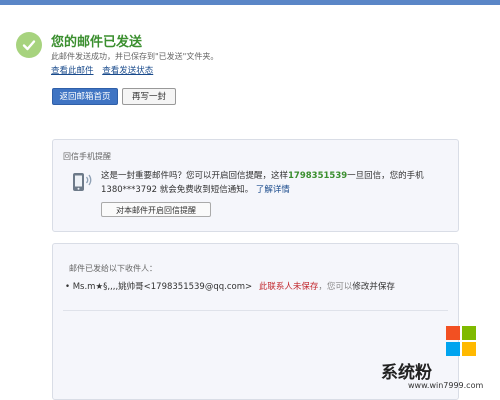 This screenshot has width=500, height=400. I want to click on recipients-title: 邮件已发给以下收件人：, so click(113, 268).